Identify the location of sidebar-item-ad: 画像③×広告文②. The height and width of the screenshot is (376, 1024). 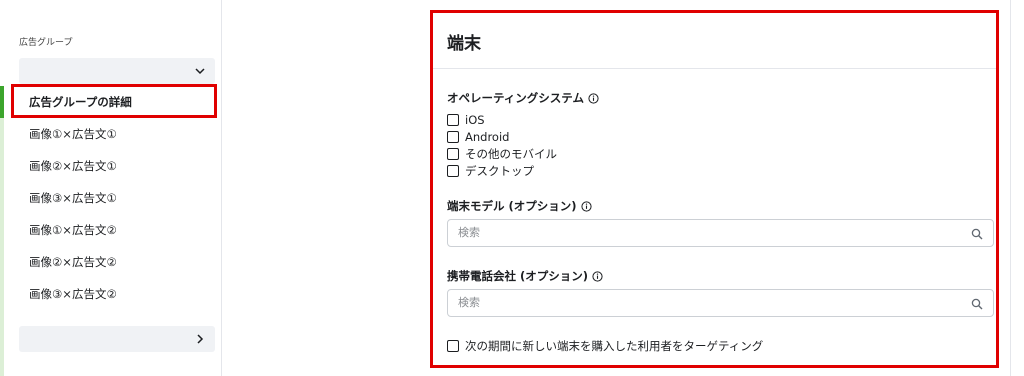
(111, 294).